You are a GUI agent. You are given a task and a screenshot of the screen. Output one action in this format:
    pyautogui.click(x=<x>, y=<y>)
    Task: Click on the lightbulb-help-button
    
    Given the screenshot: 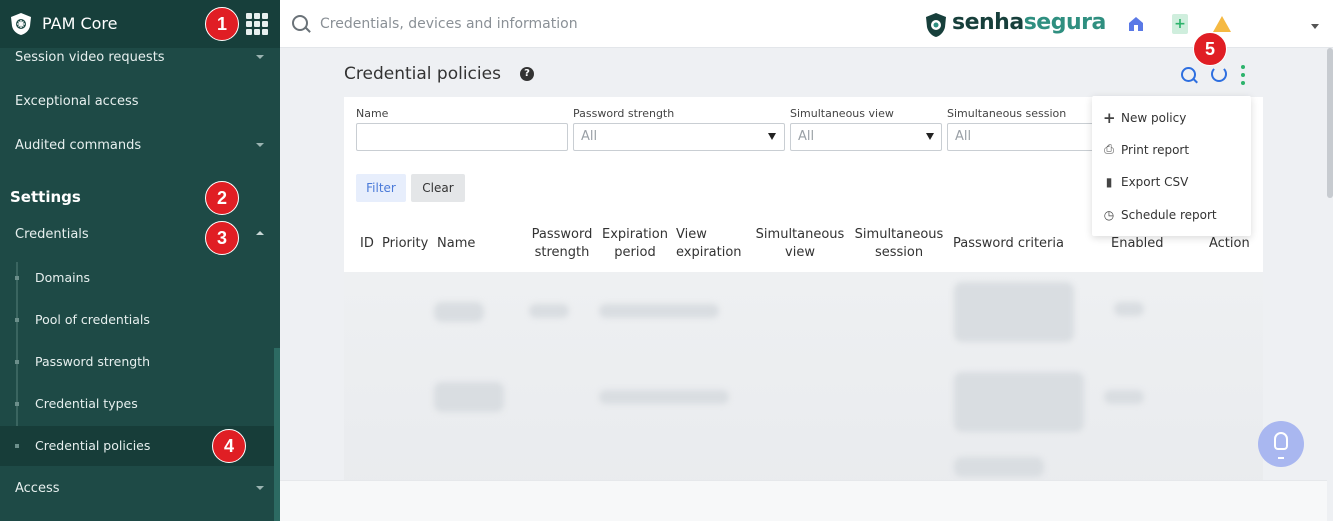 What is the action you would take?
    pyautogui.click(x=1281, y=444)
    